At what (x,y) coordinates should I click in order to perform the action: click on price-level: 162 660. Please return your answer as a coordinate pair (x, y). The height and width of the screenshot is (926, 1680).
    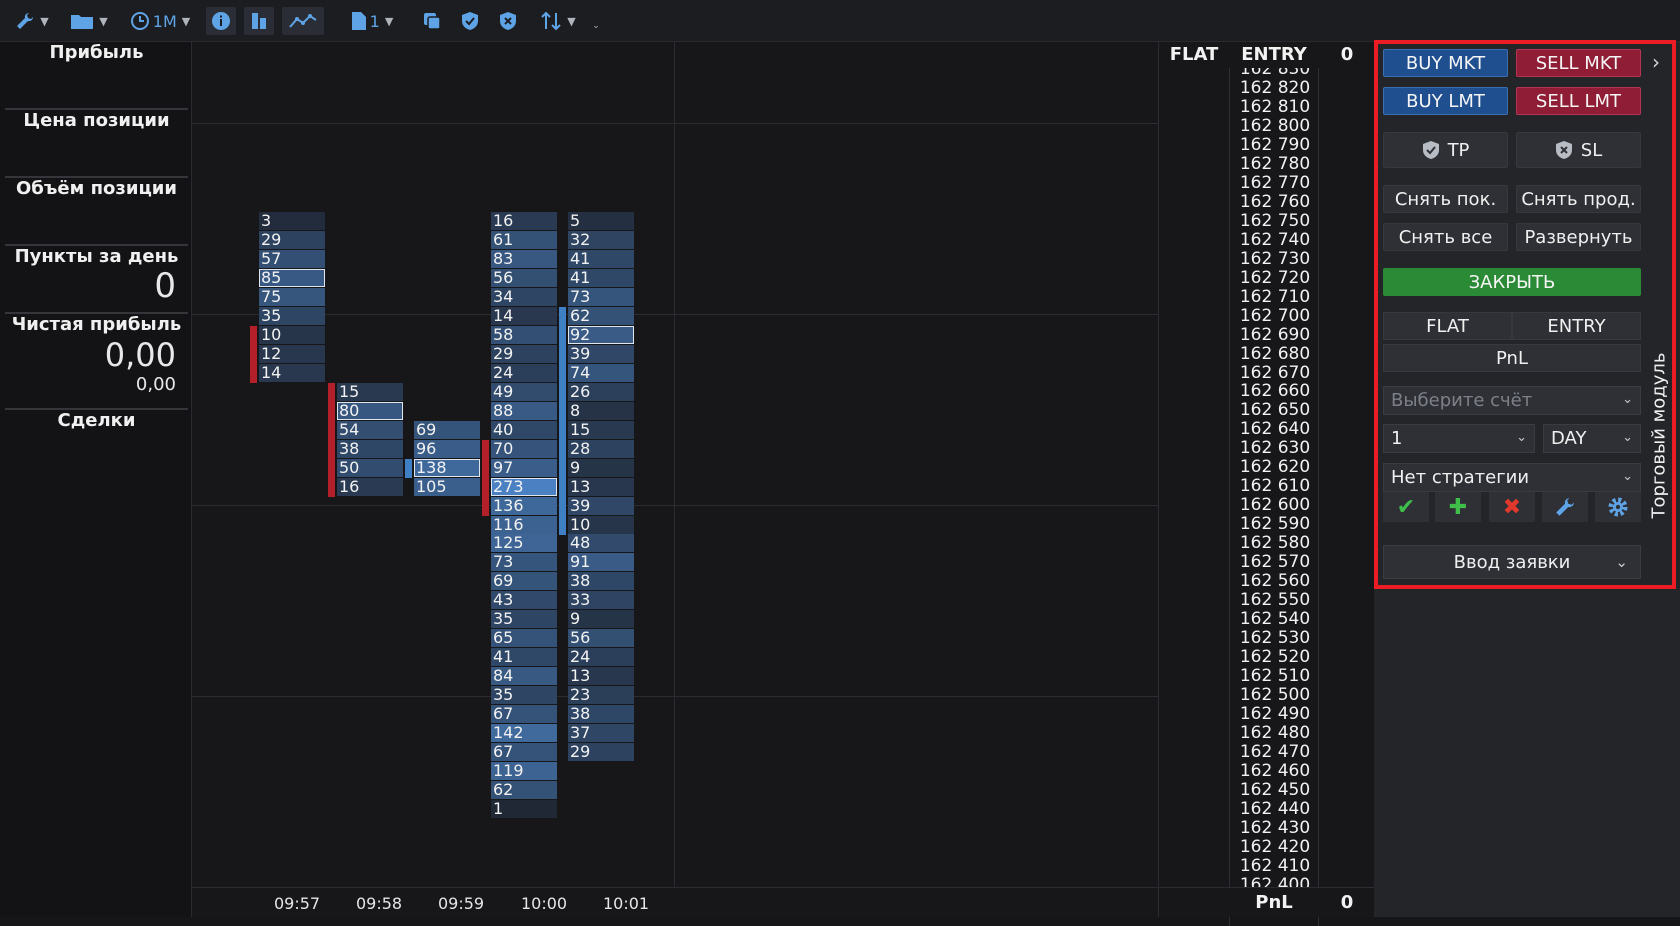
    Looking at the image, I should click on (1274, 391).